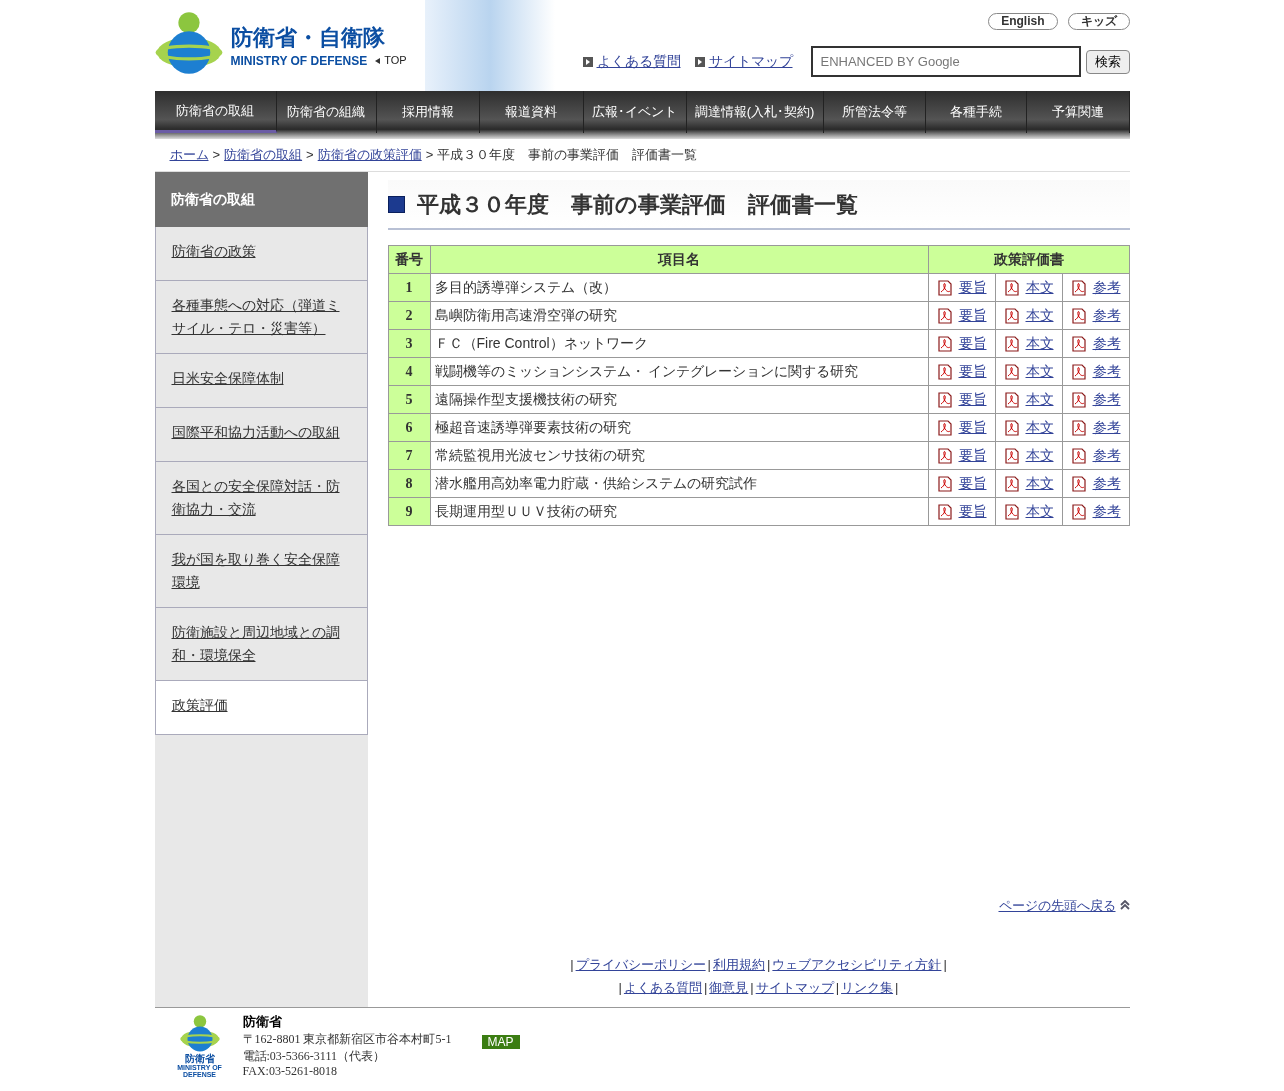  What do you see at coordinates (261, 317) in the screenshot?
I see `sidebar-item: 各種事態への対応（弾道ミサイル・テロ・災害等）` at bounding box center [261, 317].